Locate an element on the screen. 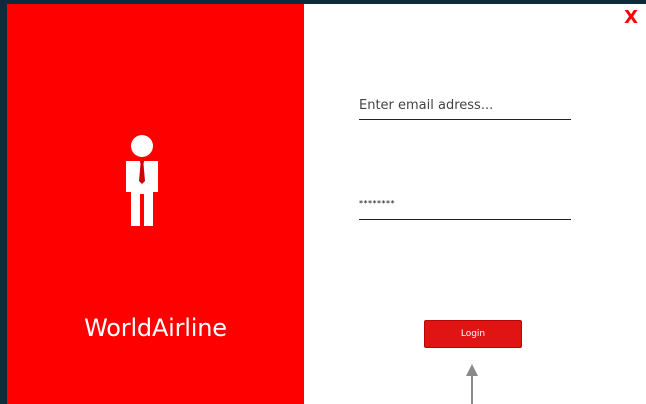 The height and width of the screenshot is (404, 646). password-field is located at coordinates (465, 204).